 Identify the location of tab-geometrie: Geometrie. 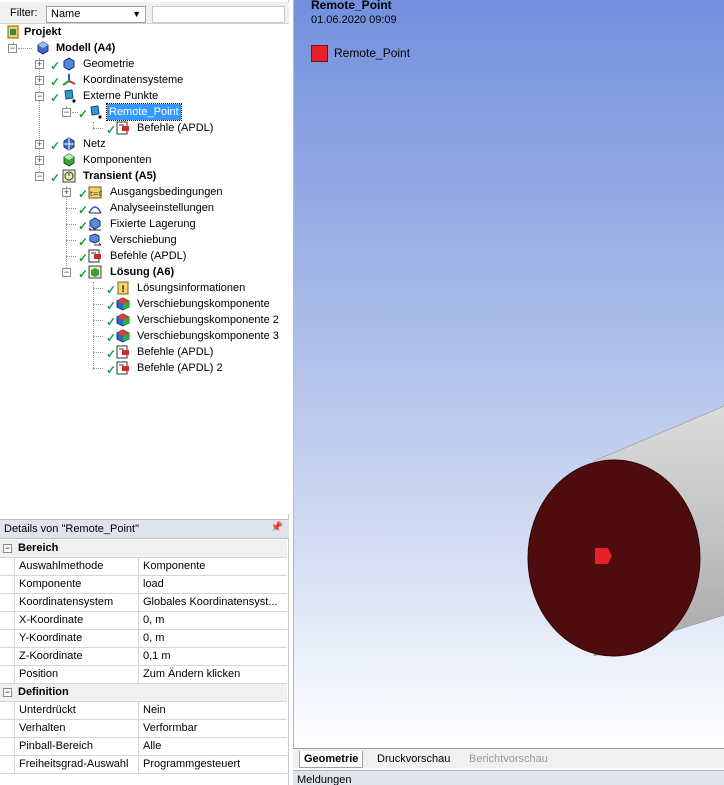
(331, 759).